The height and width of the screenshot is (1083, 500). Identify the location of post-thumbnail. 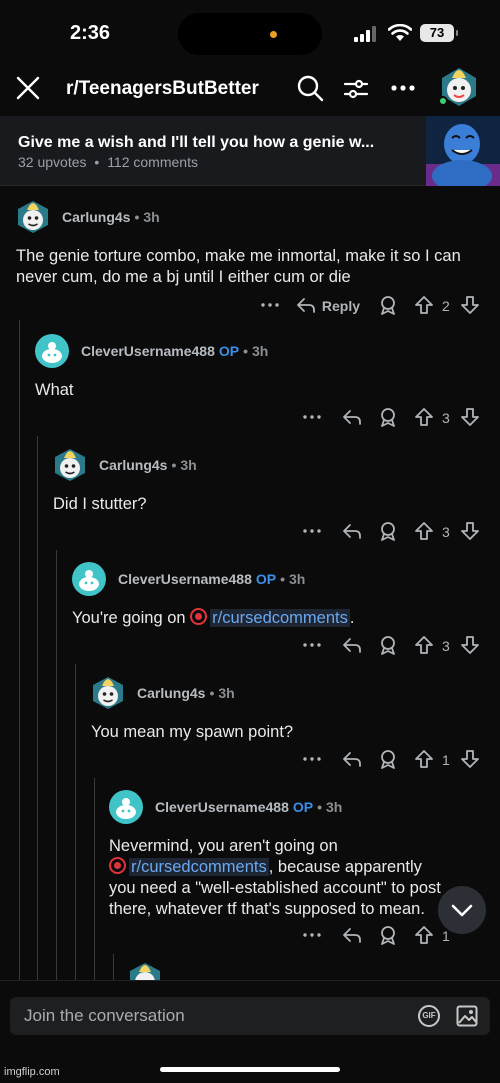
(463, 151).